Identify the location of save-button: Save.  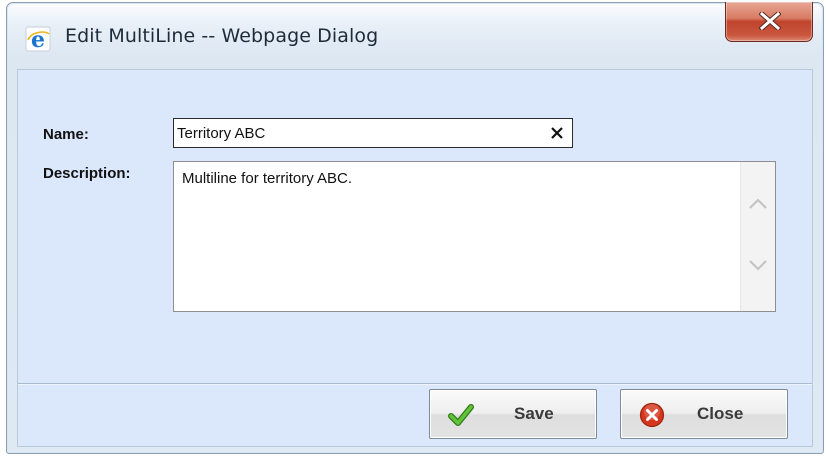
(513, 414).